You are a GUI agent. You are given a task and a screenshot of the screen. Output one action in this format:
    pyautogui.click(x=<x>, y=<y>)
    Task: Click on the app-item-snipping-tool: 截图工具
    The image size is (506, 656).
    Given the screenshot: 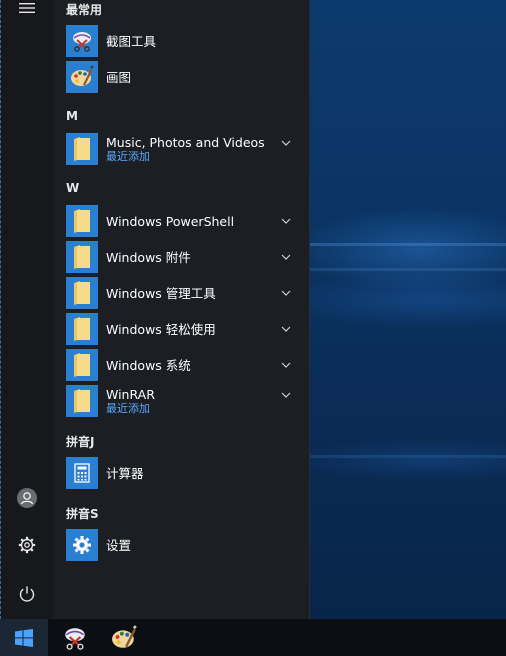 What is the action you would take?
    pyautogui.click(x=182, y=41)
    